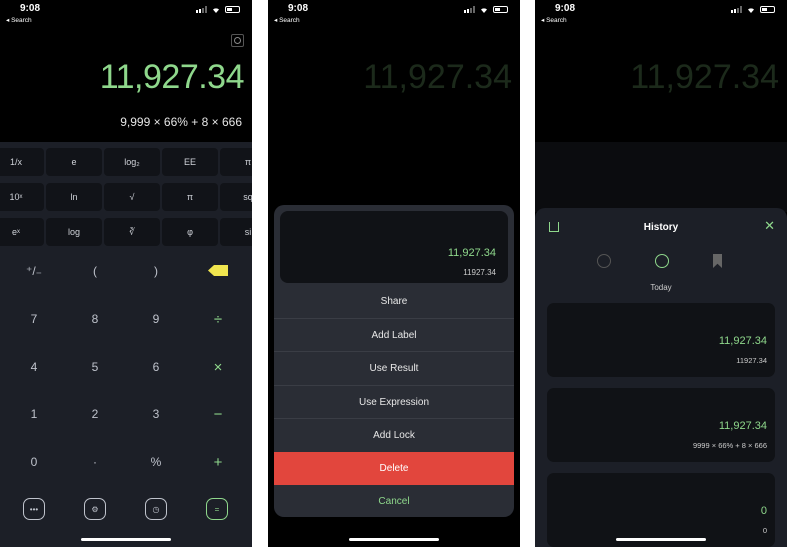  Describe the element at coordinates (22, 197) in the screenshot. I see `key-ten-power: 10ˣ` at that location.